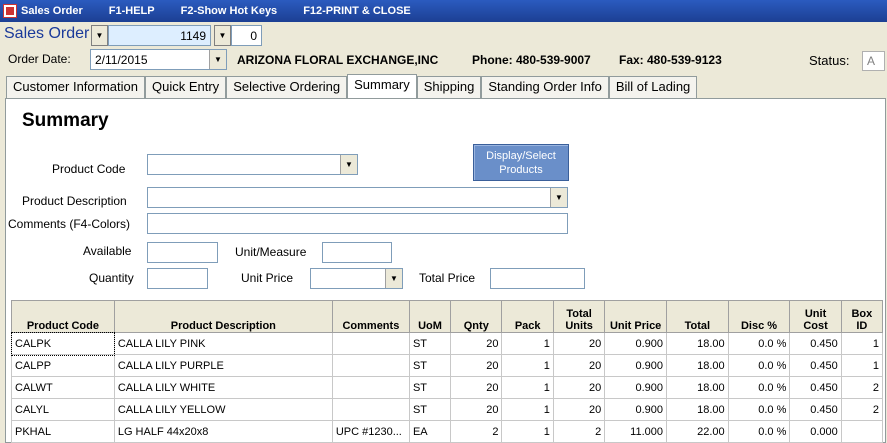 This screenshot has height=443, width=887. I want to click on cell-product-description: CALLA LILY PINK, so click(223, 343).